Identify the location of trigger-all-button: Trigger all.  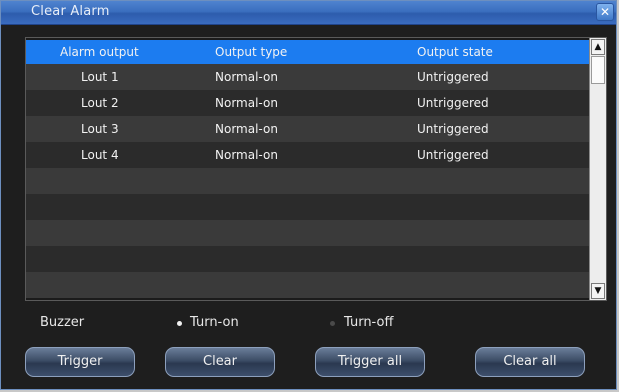
(370, 362).